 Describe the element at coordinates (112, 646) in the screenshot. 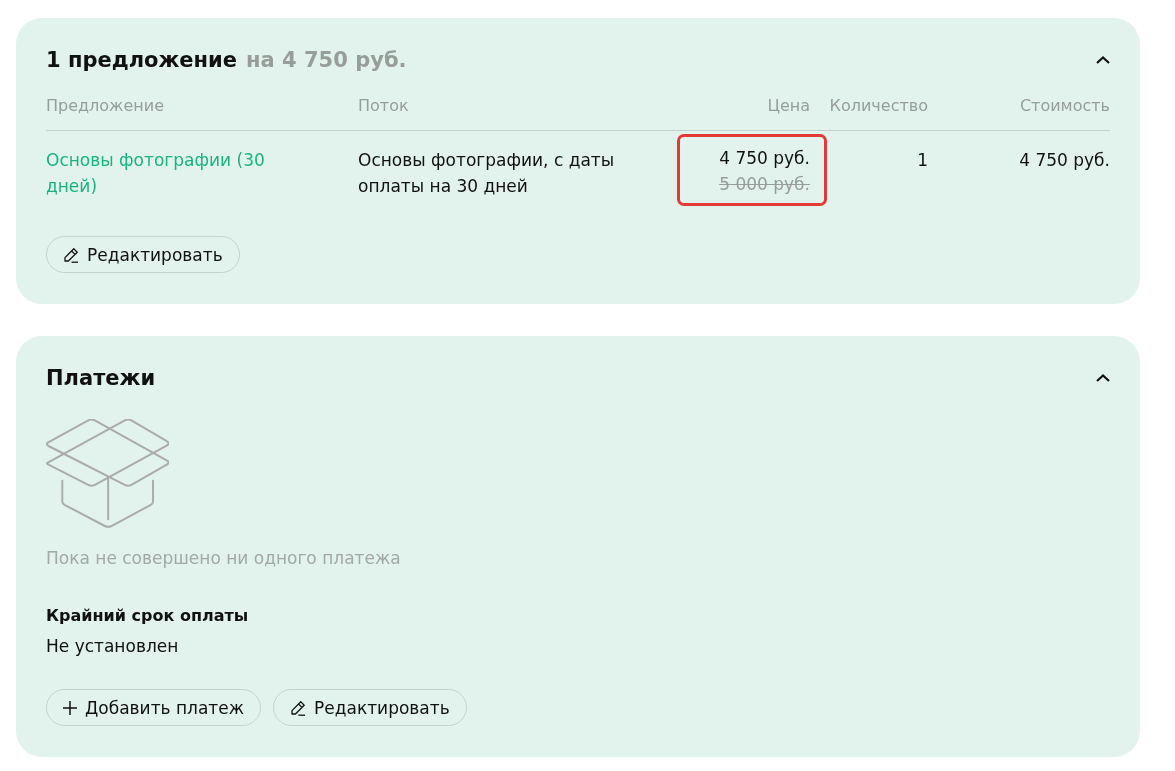

I see `deadline-value: Не установлен` at that location.